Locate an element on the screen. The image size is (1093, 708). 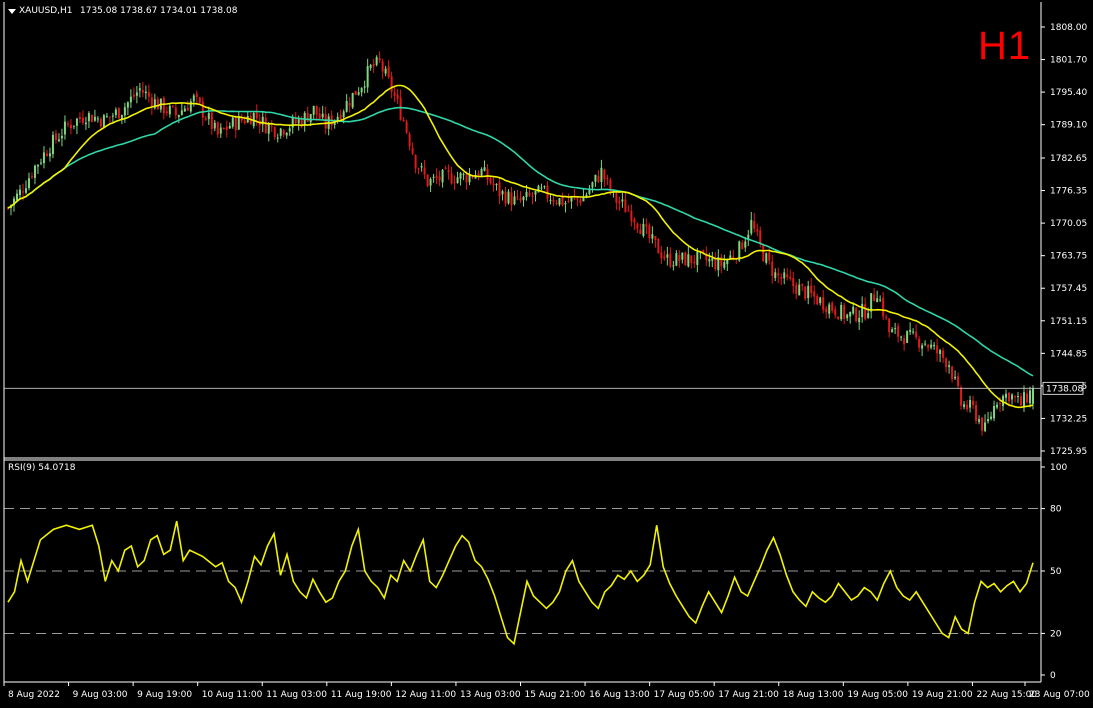
price-tick-label: 1808.00 is located at coordinates (1068, 28).